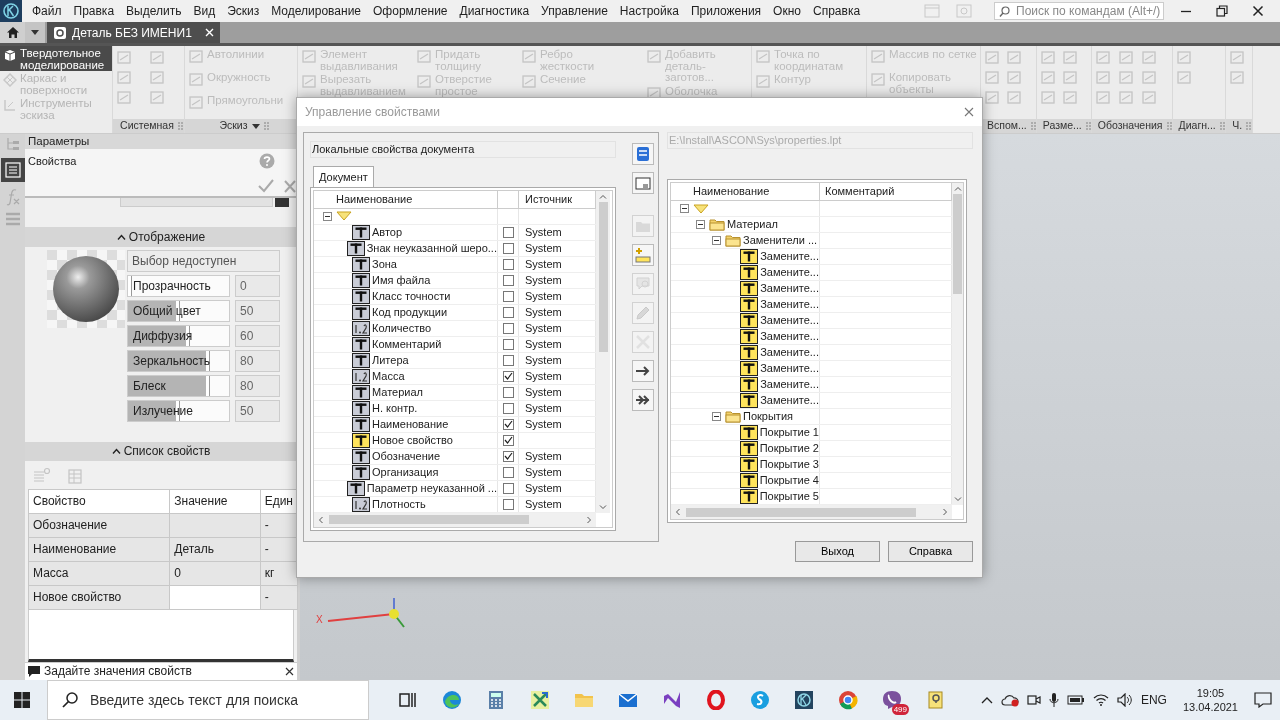 This screenshot has width=1280, height=720. Describe the element at coordinates (203, 260) in the screenshot. I see `color-field: Выбор недоступен` at that location.